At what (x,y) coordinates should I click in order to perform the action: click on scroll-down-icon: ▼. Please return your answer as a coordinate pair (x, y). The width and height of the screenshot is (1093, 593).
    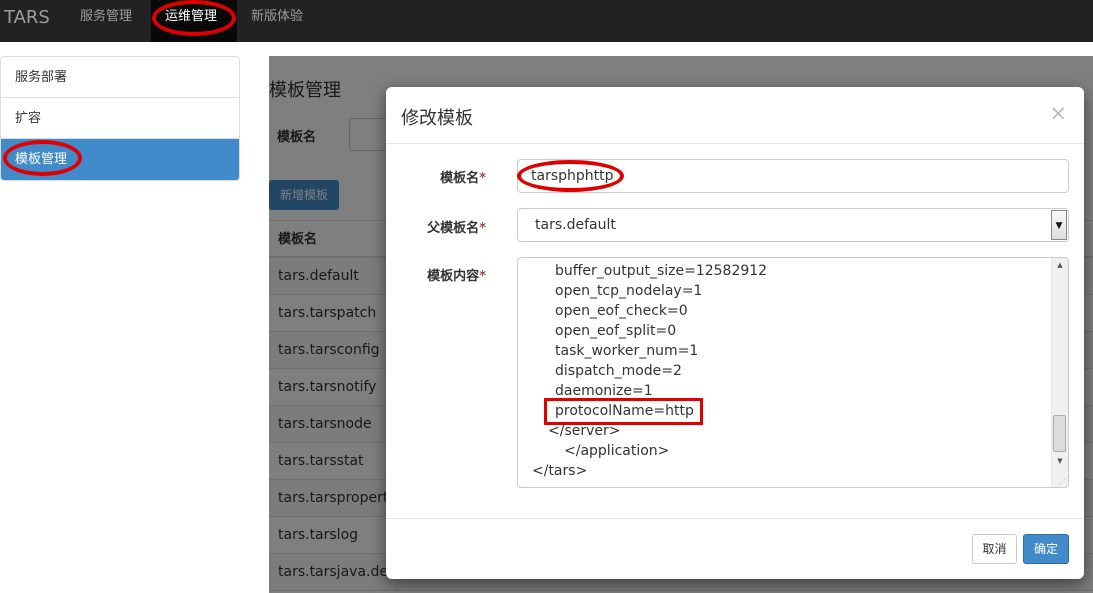
    Looking at the image, I should click on (1060, 463).